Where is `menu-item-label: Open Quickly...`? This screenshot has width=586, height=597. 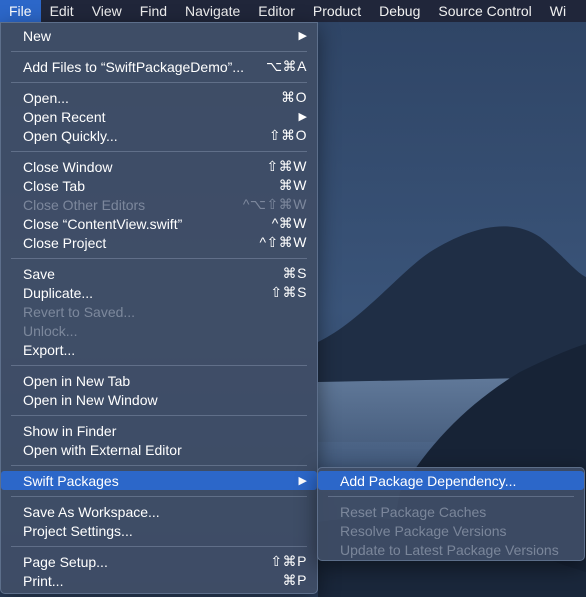
menu-item-label: Open Quickly... is located at coordinates (70, 135).